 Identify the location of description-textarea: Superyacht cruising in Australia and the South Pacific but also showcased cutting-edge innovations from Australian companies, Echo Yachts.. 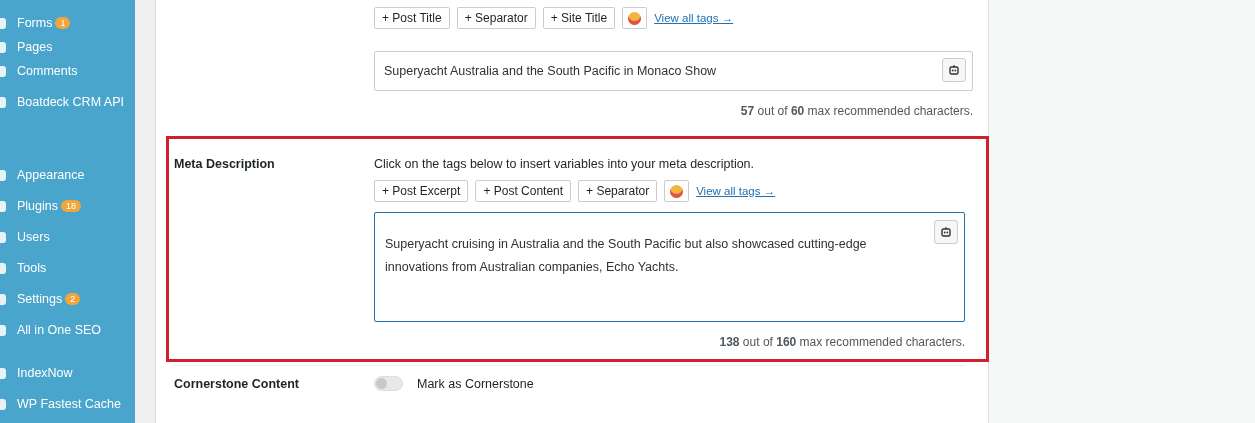
(669, 267).